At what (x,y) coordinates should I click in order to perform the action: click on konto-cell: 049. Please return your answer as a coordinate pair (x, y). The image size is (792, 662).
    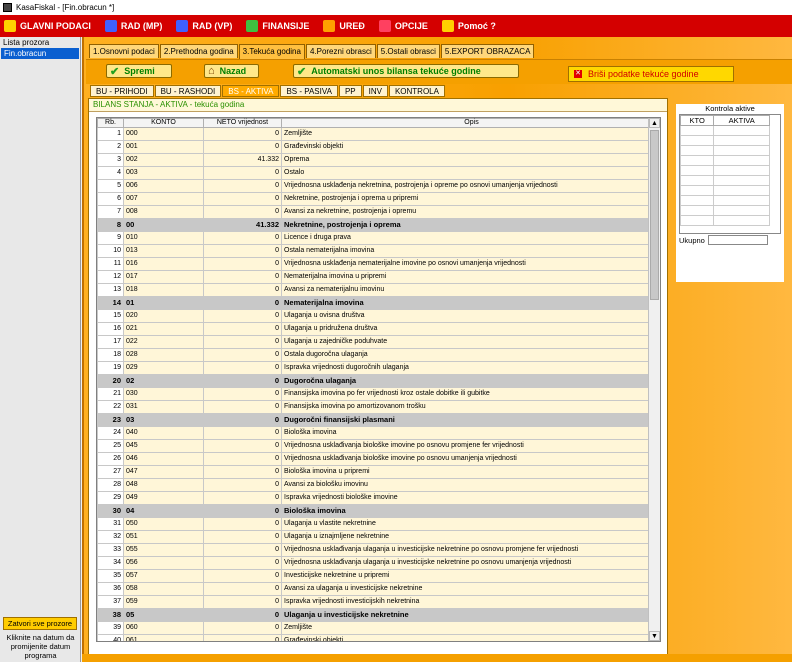
    Looking at the image, I should click on (163, 498).